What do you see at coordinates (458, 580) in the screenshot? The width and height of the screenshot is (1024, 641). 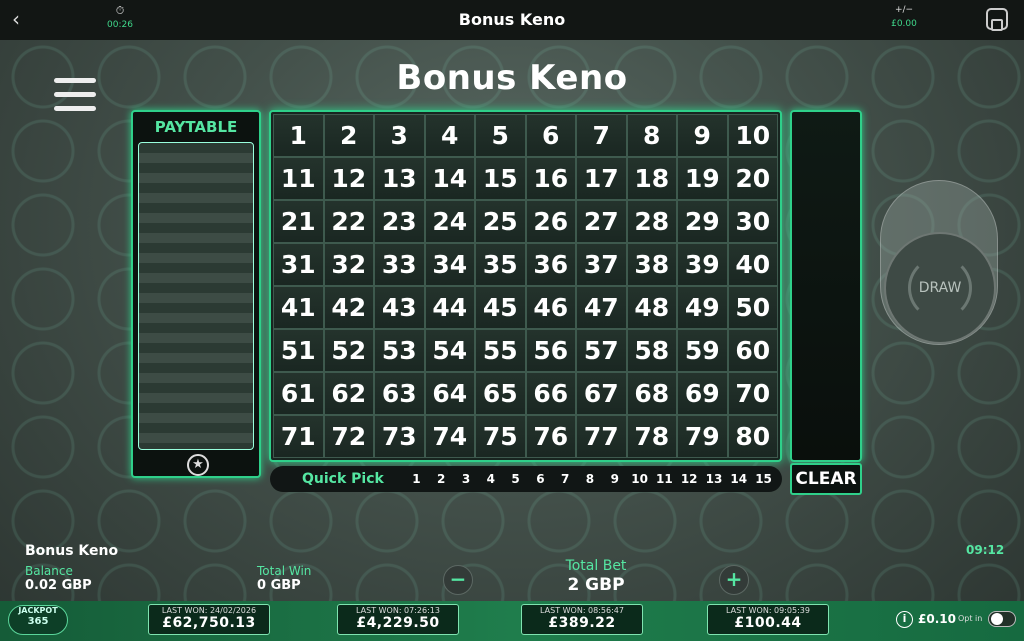 I see `decrease-bet-button: −` at bounding box center [458, 580].